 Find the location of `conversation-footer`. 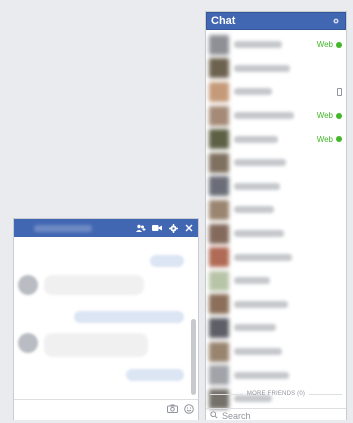

conversation-footer is located at coordinates (106, 409).